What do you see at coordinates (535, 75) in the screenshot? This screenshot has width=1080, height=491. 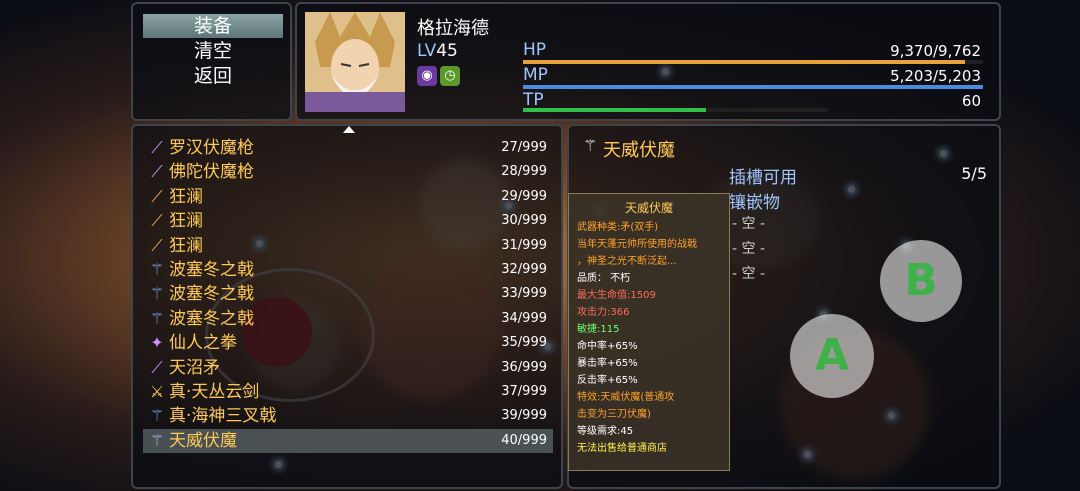 I see `mp-label: MP` at bounding box center [535, 75].